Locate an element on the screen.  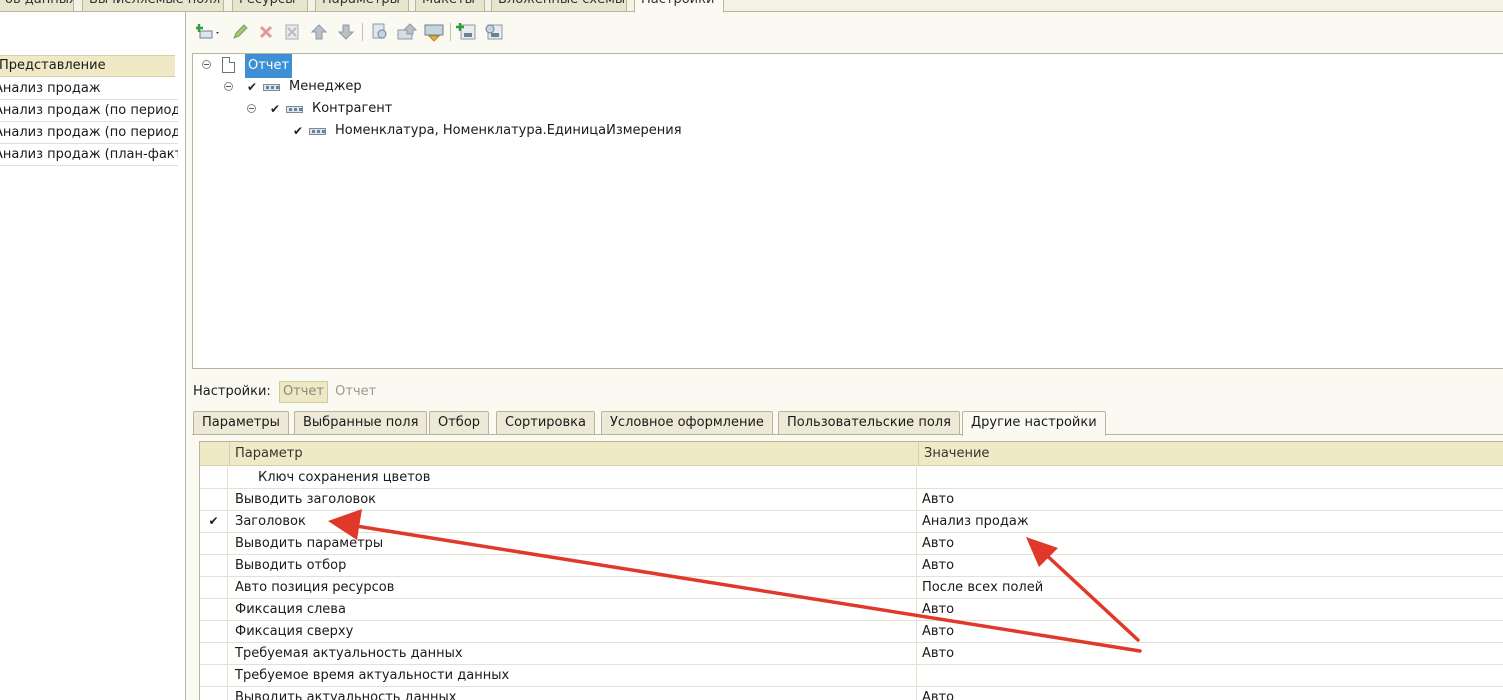
tab-layouts: Макеты is located at coordinates (450, 6).